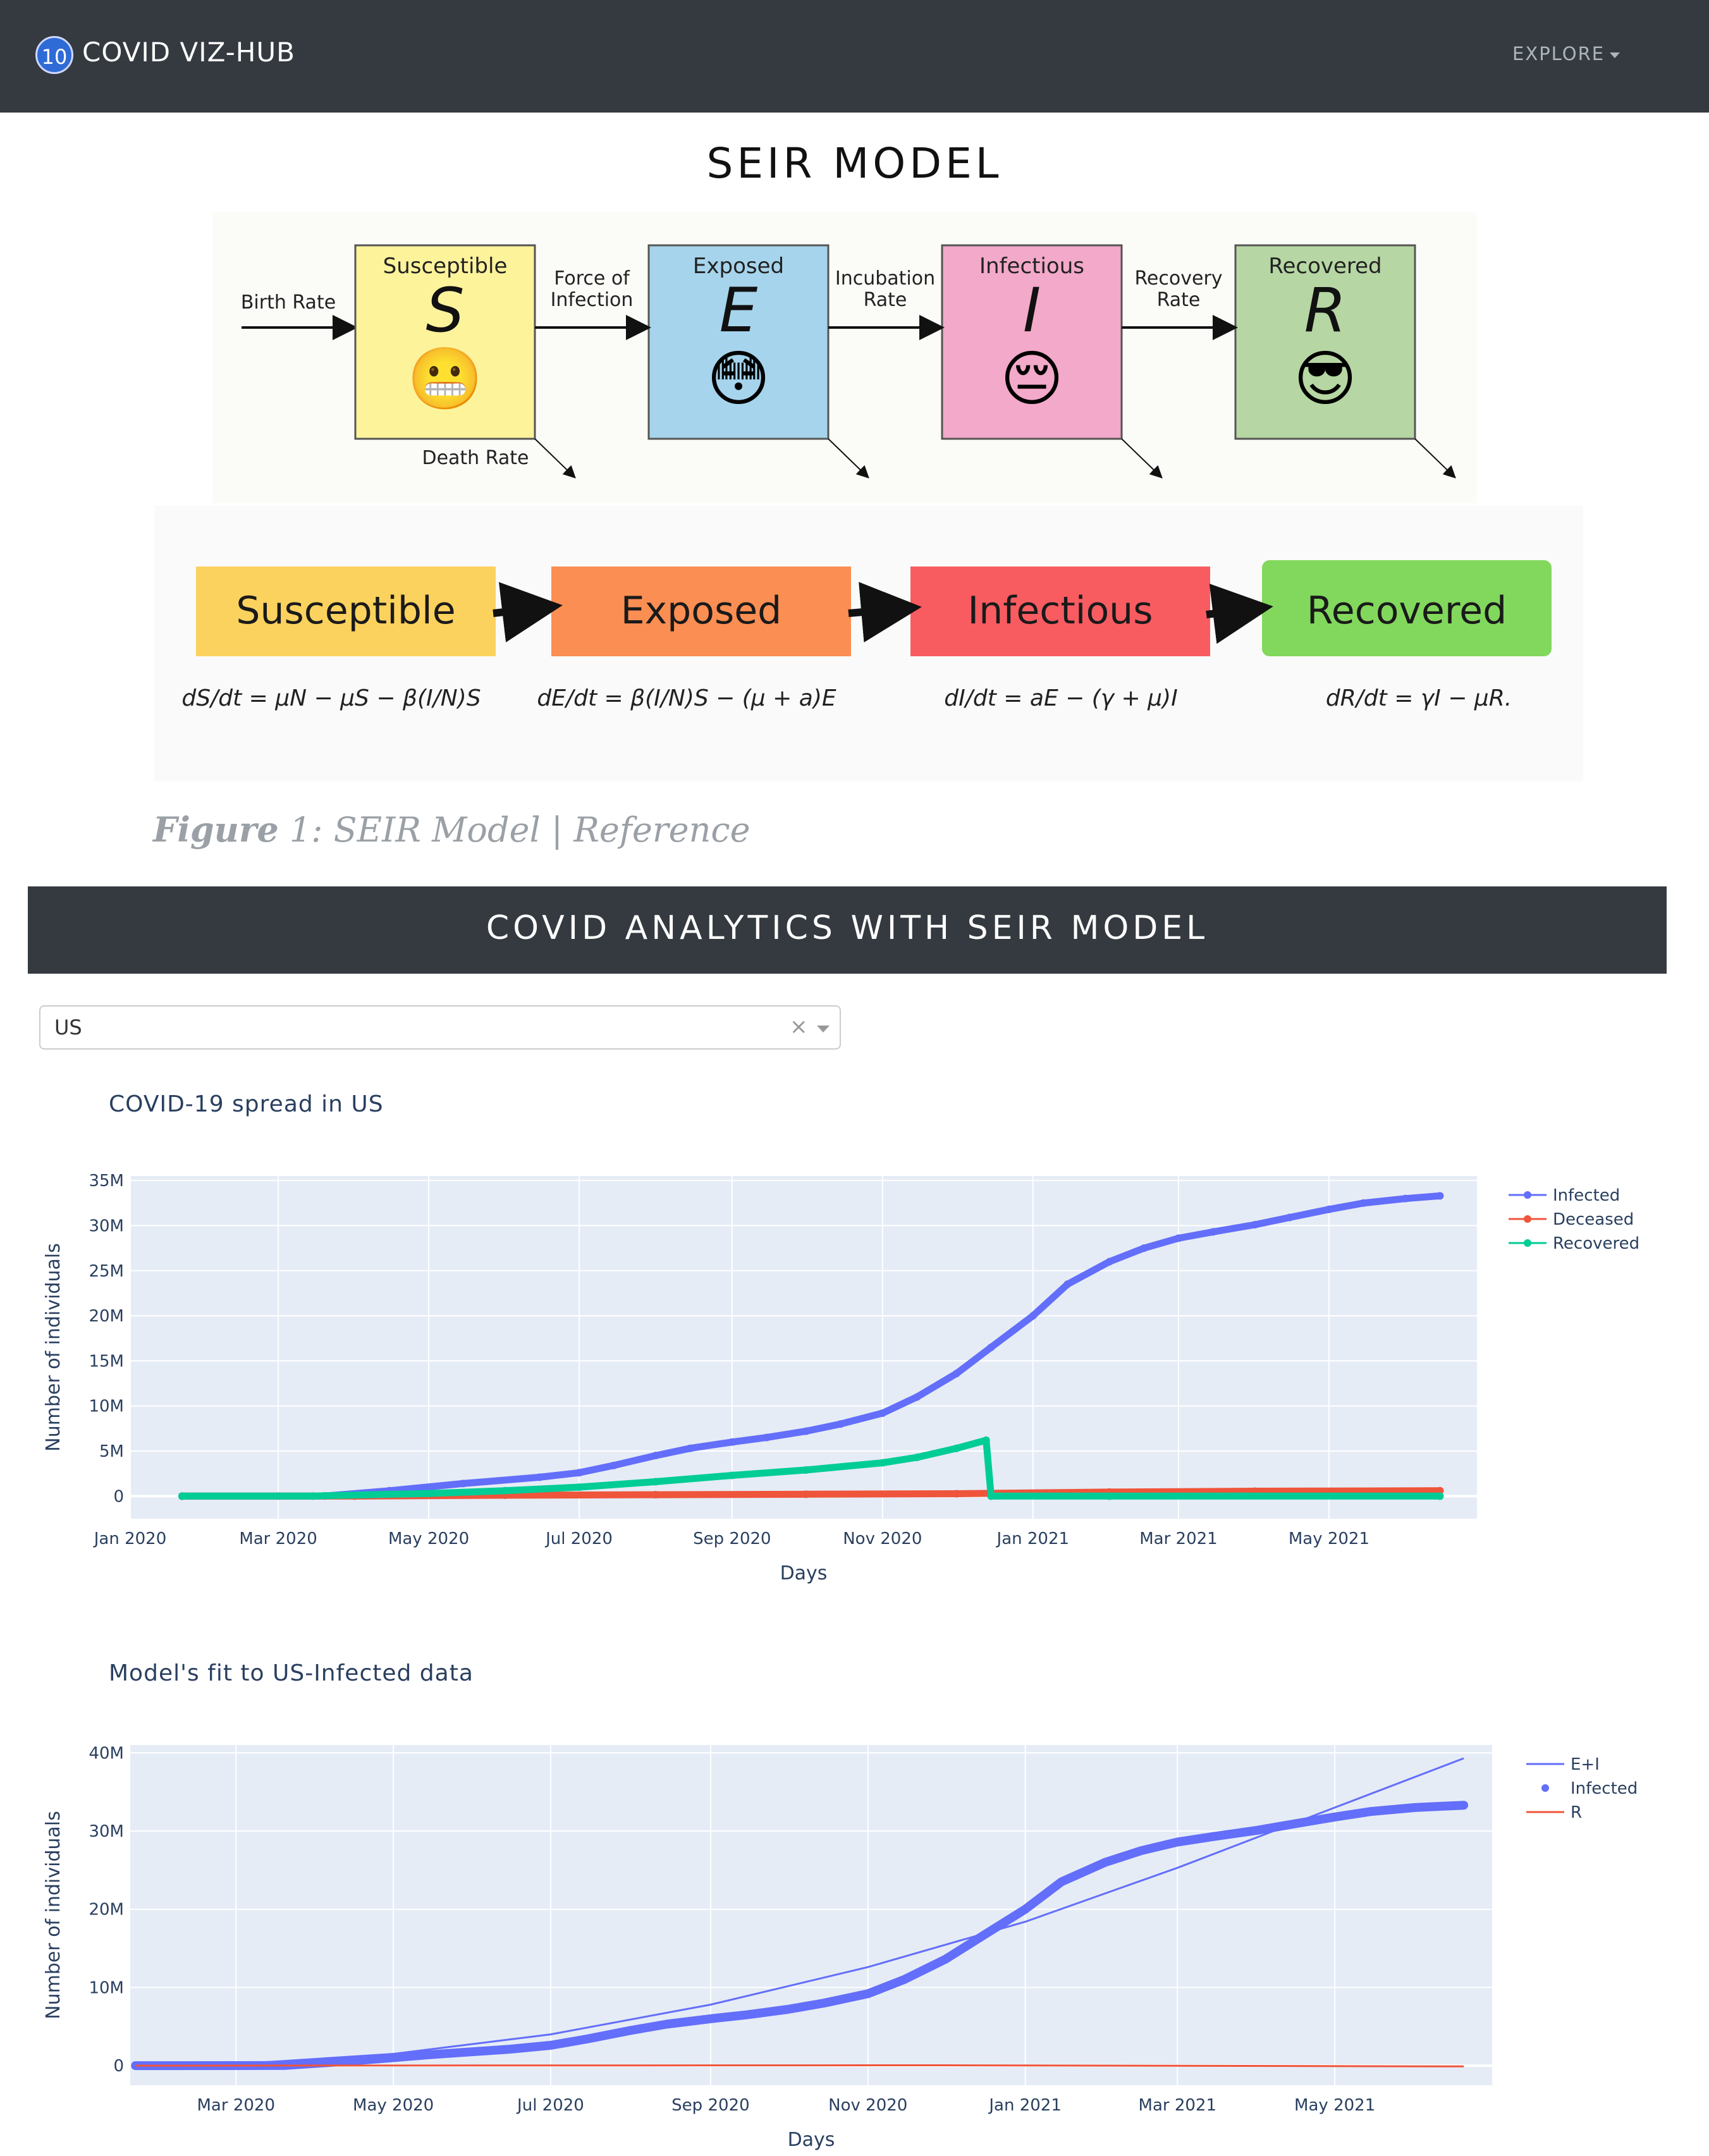 This screenshot has width=1709, height=2156. Describe the element at coordinates (811, 1915) in the screenshot. I see `plot-area` at that location.